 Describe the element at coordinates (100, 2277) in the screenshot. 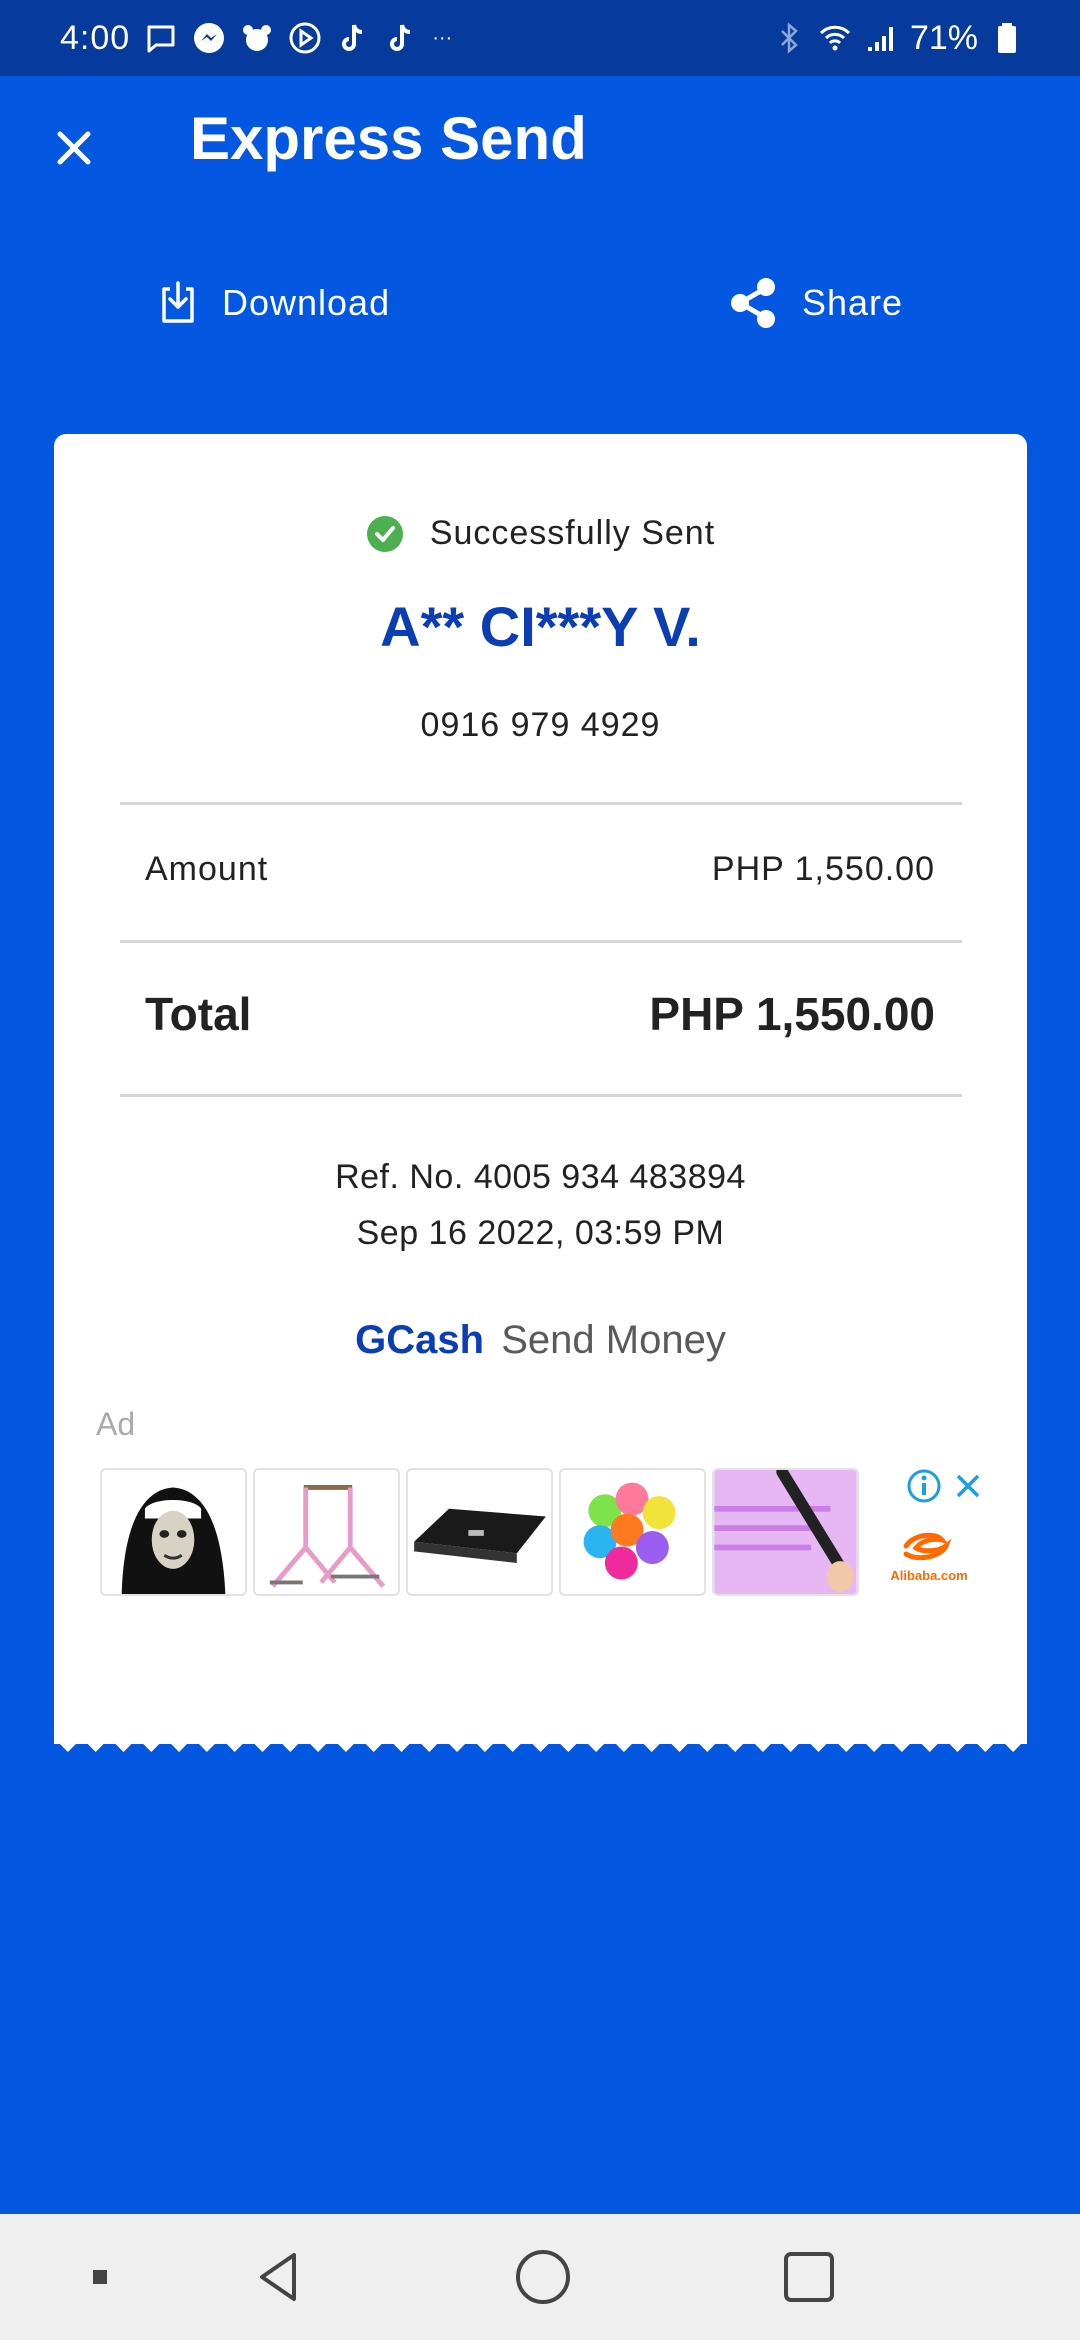

I see `recent-dot-icon` at that location.